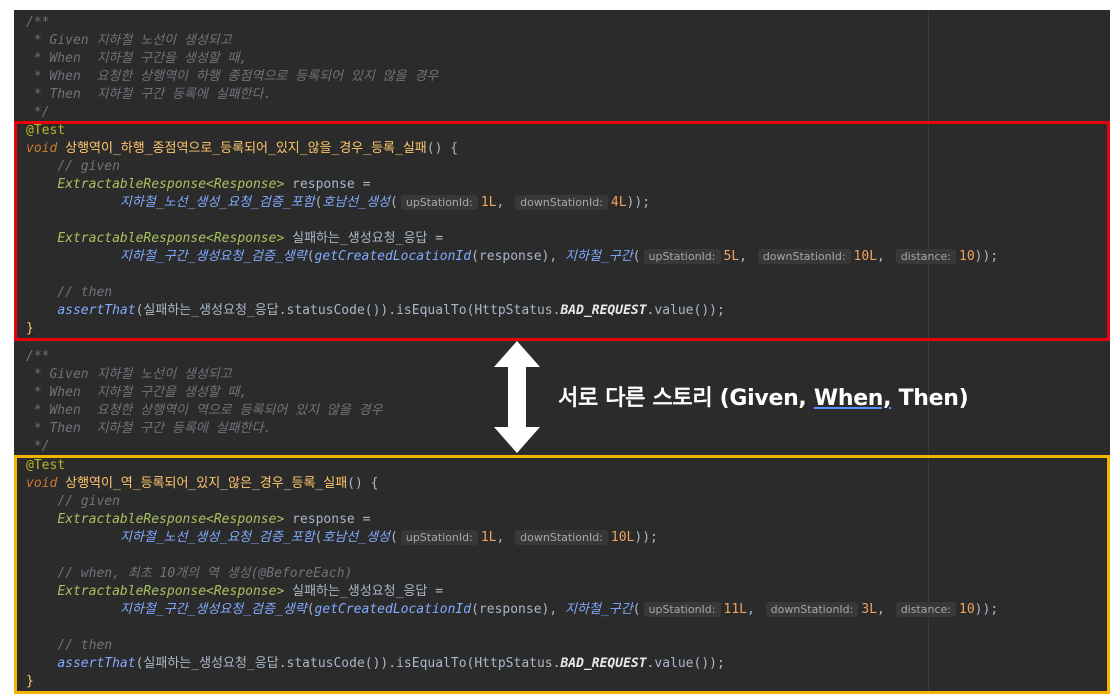 The image size is (1120, 700). I want to click on doc-comment-line: * When 요청한 상행역이 역으로 등록되어 있지 않을 경우, so click(204, 410).